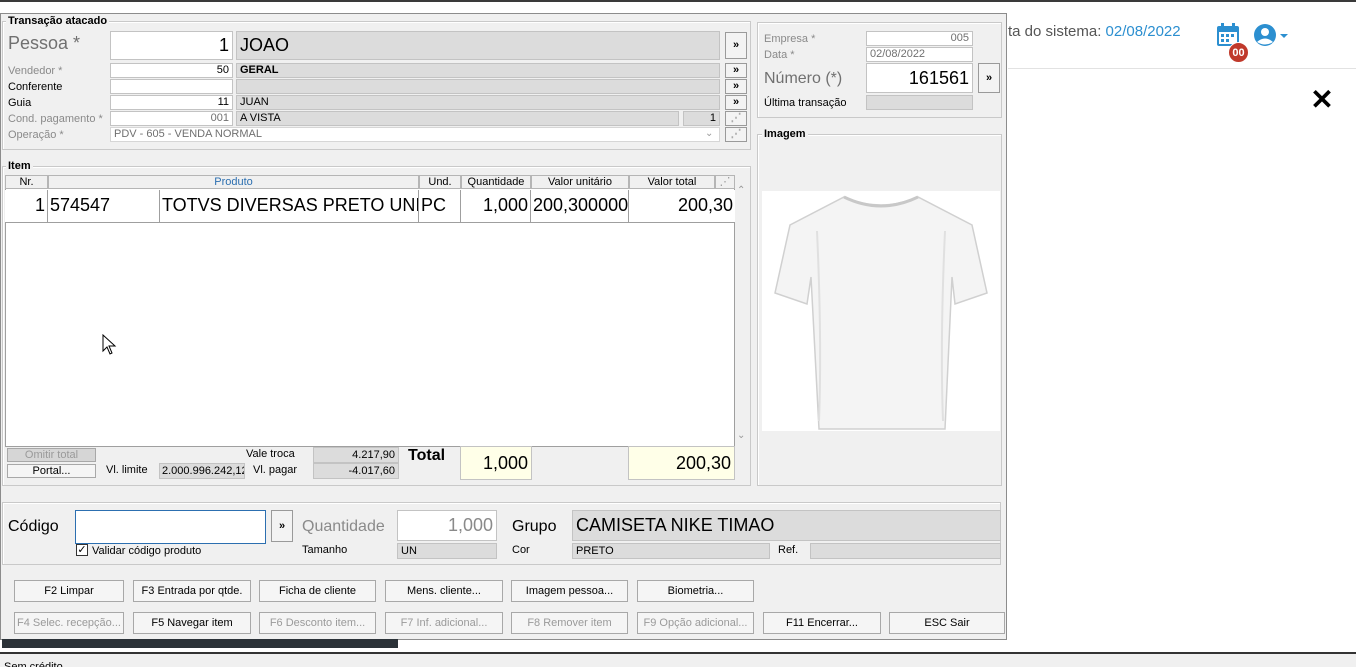  What do you see at coordinates (44, 43) in the screenshot?
I see `pessoa-label: Pessoa *` at bounding box center [44, 43].